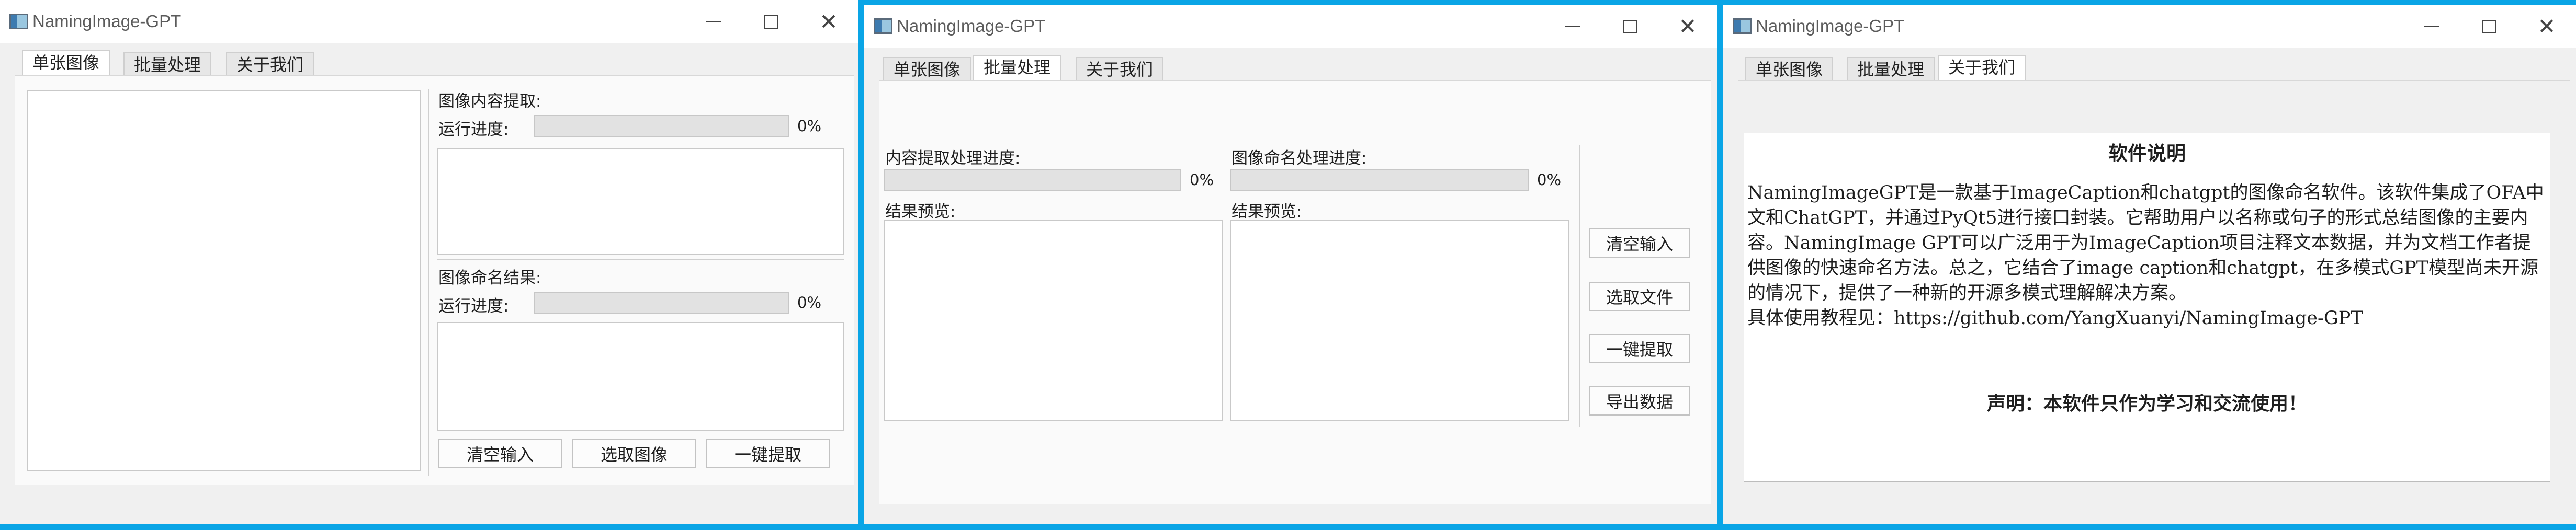  What do you see at coordinates (473, 129) in the screenshot?
I see `content-progress-label: 运行进度:` at bounding box center [473, 129].